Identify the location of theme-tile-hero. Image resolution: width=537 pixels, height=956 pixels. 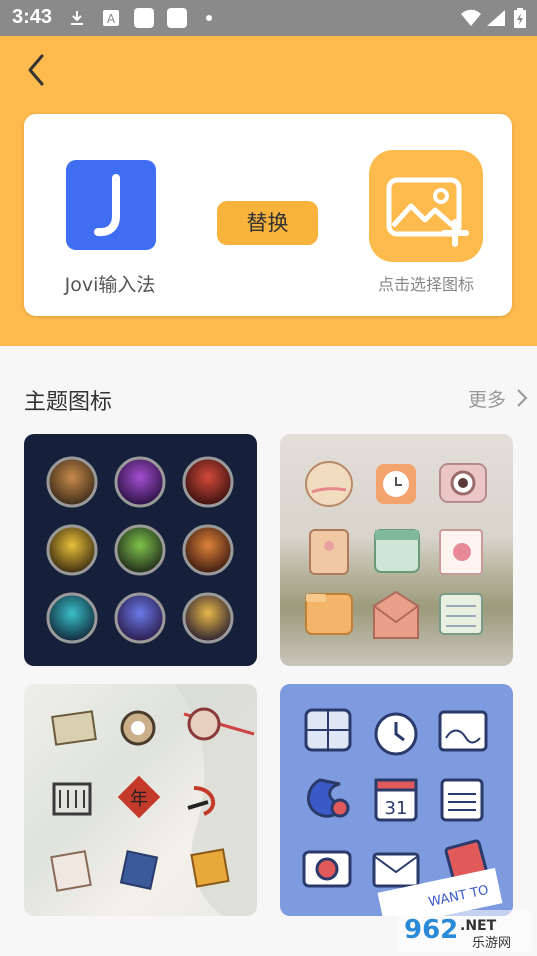
(140, 550).